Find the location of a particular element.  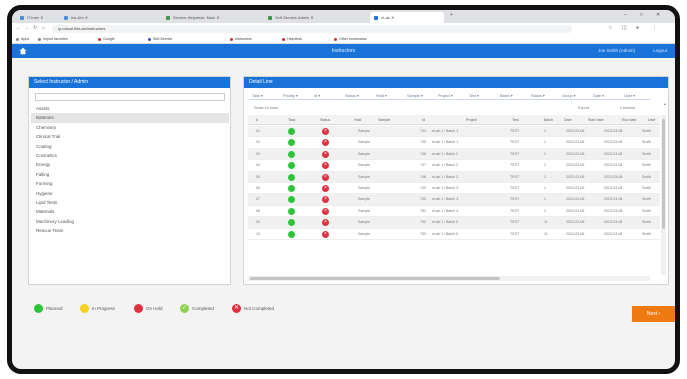

logout-link: Logout is located at coordinates (660, 50).